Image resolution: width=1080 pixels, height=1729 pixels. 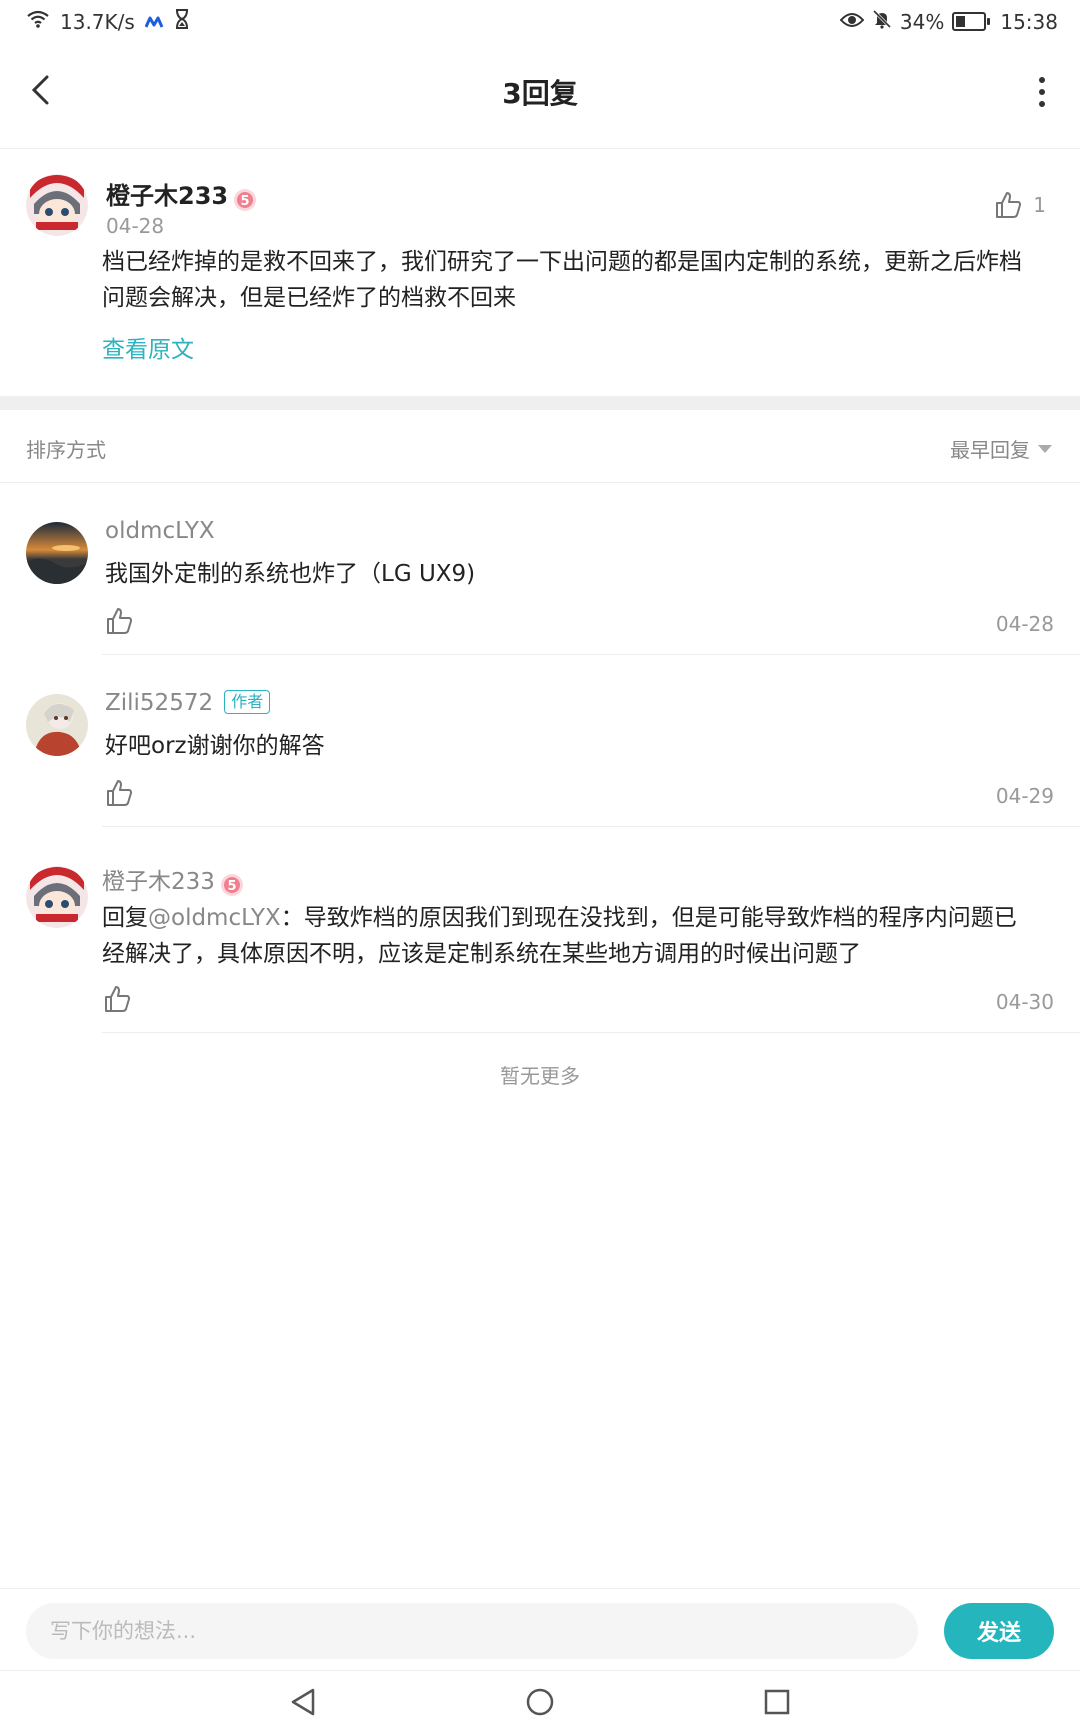 I want to click on system-nav-bar, so click(x=540, y=1699).